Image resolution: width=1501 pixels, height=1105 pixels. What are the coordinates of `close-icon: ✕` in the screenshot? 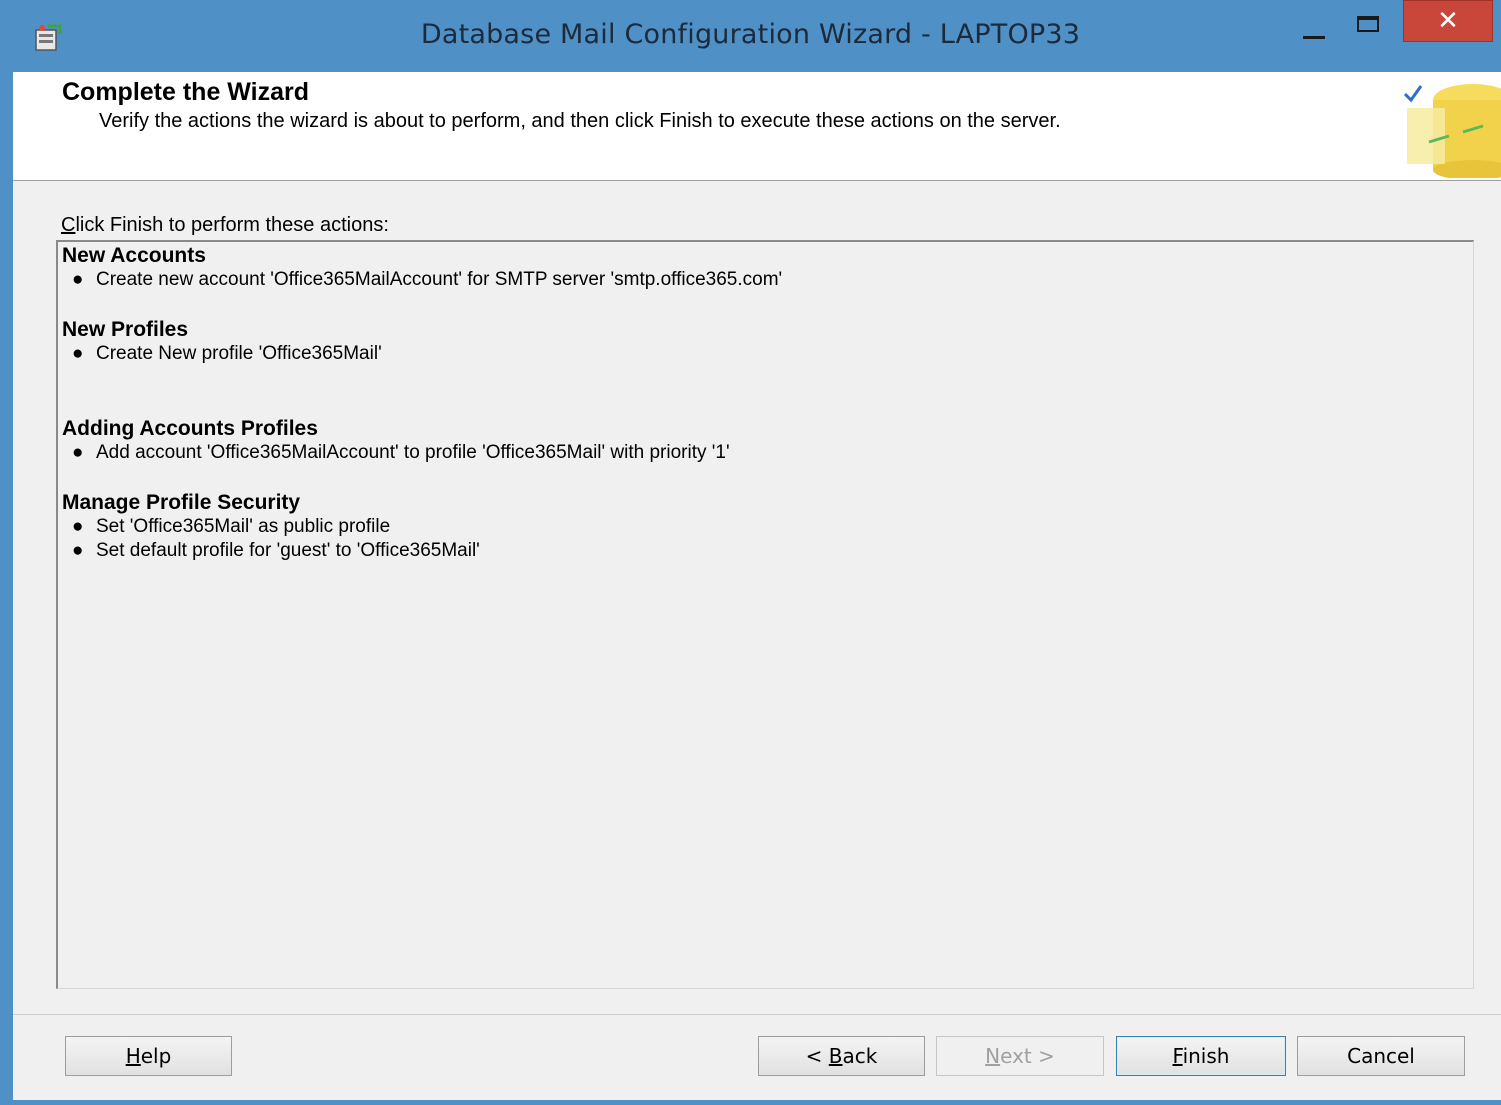 It's located at (1448, 21).